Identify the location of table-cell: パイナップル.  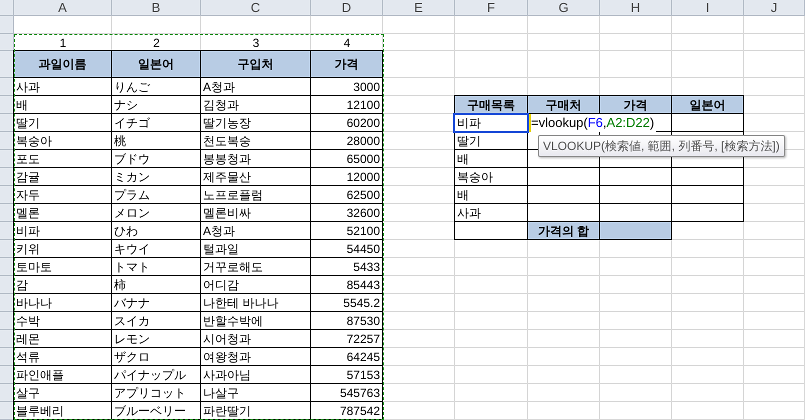
(156, 375).